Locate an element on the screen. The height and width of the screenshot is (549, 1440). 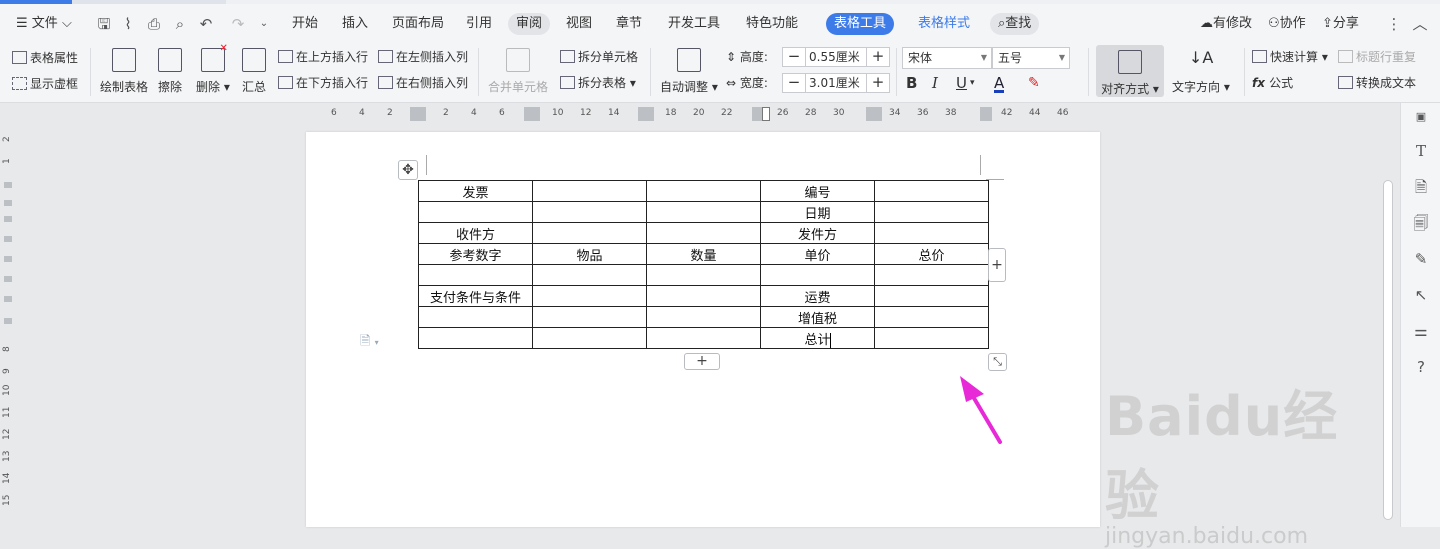
italic-button: I is located at coordinates (935, 83).